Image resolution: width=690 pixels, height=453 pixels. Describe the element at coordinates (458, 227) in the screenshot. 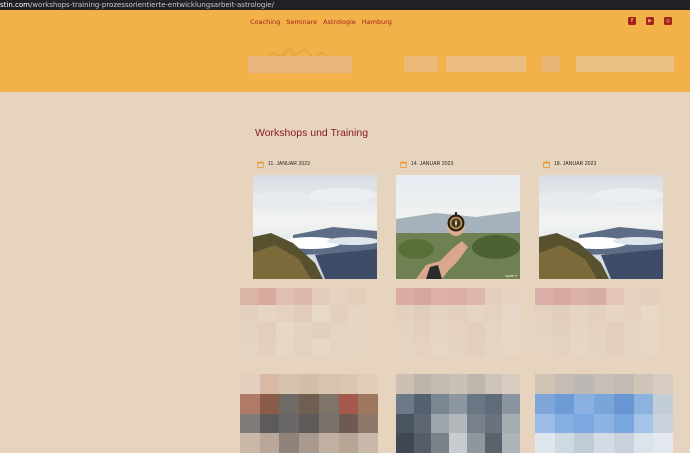

I see `event-image-compass: quote ▾` at that location.